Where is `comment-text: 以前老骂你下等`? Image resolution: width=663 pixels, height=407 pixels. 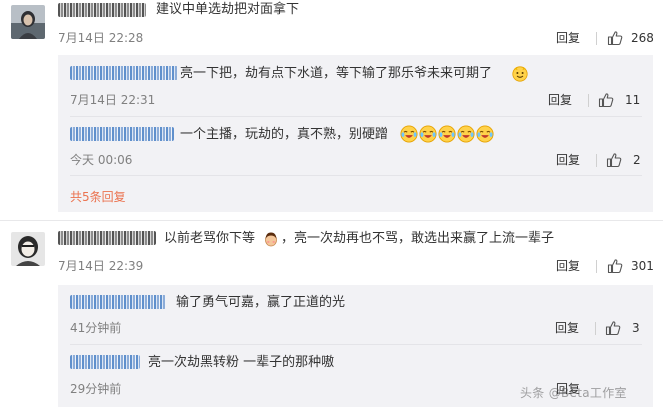 comment-text: 以前老骂你下等 is located at coordinates (210, 238).